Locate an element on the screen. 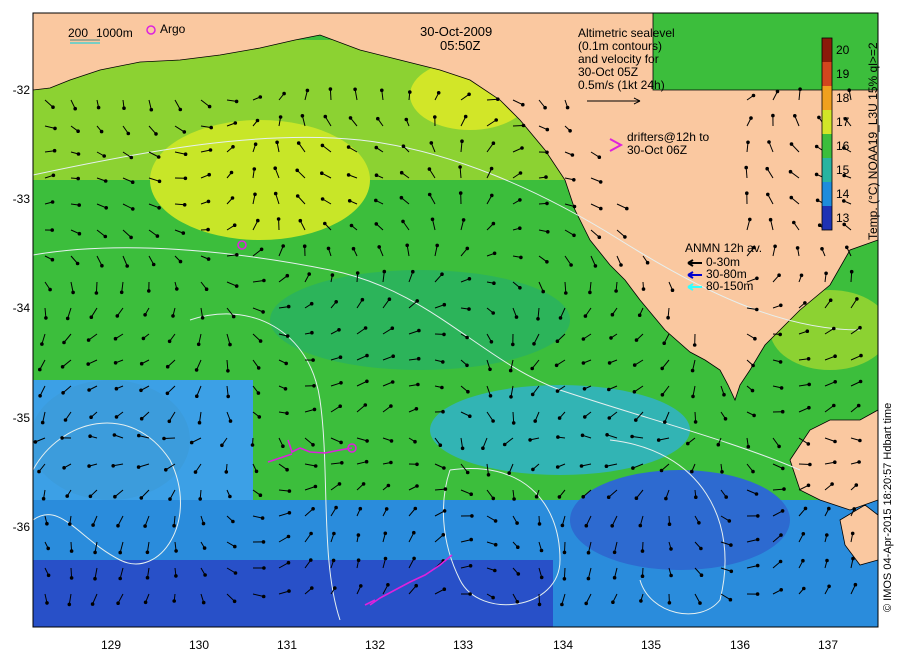 The image size is (900, 660). x-tick: 132 is located at coordinates (375, 645).